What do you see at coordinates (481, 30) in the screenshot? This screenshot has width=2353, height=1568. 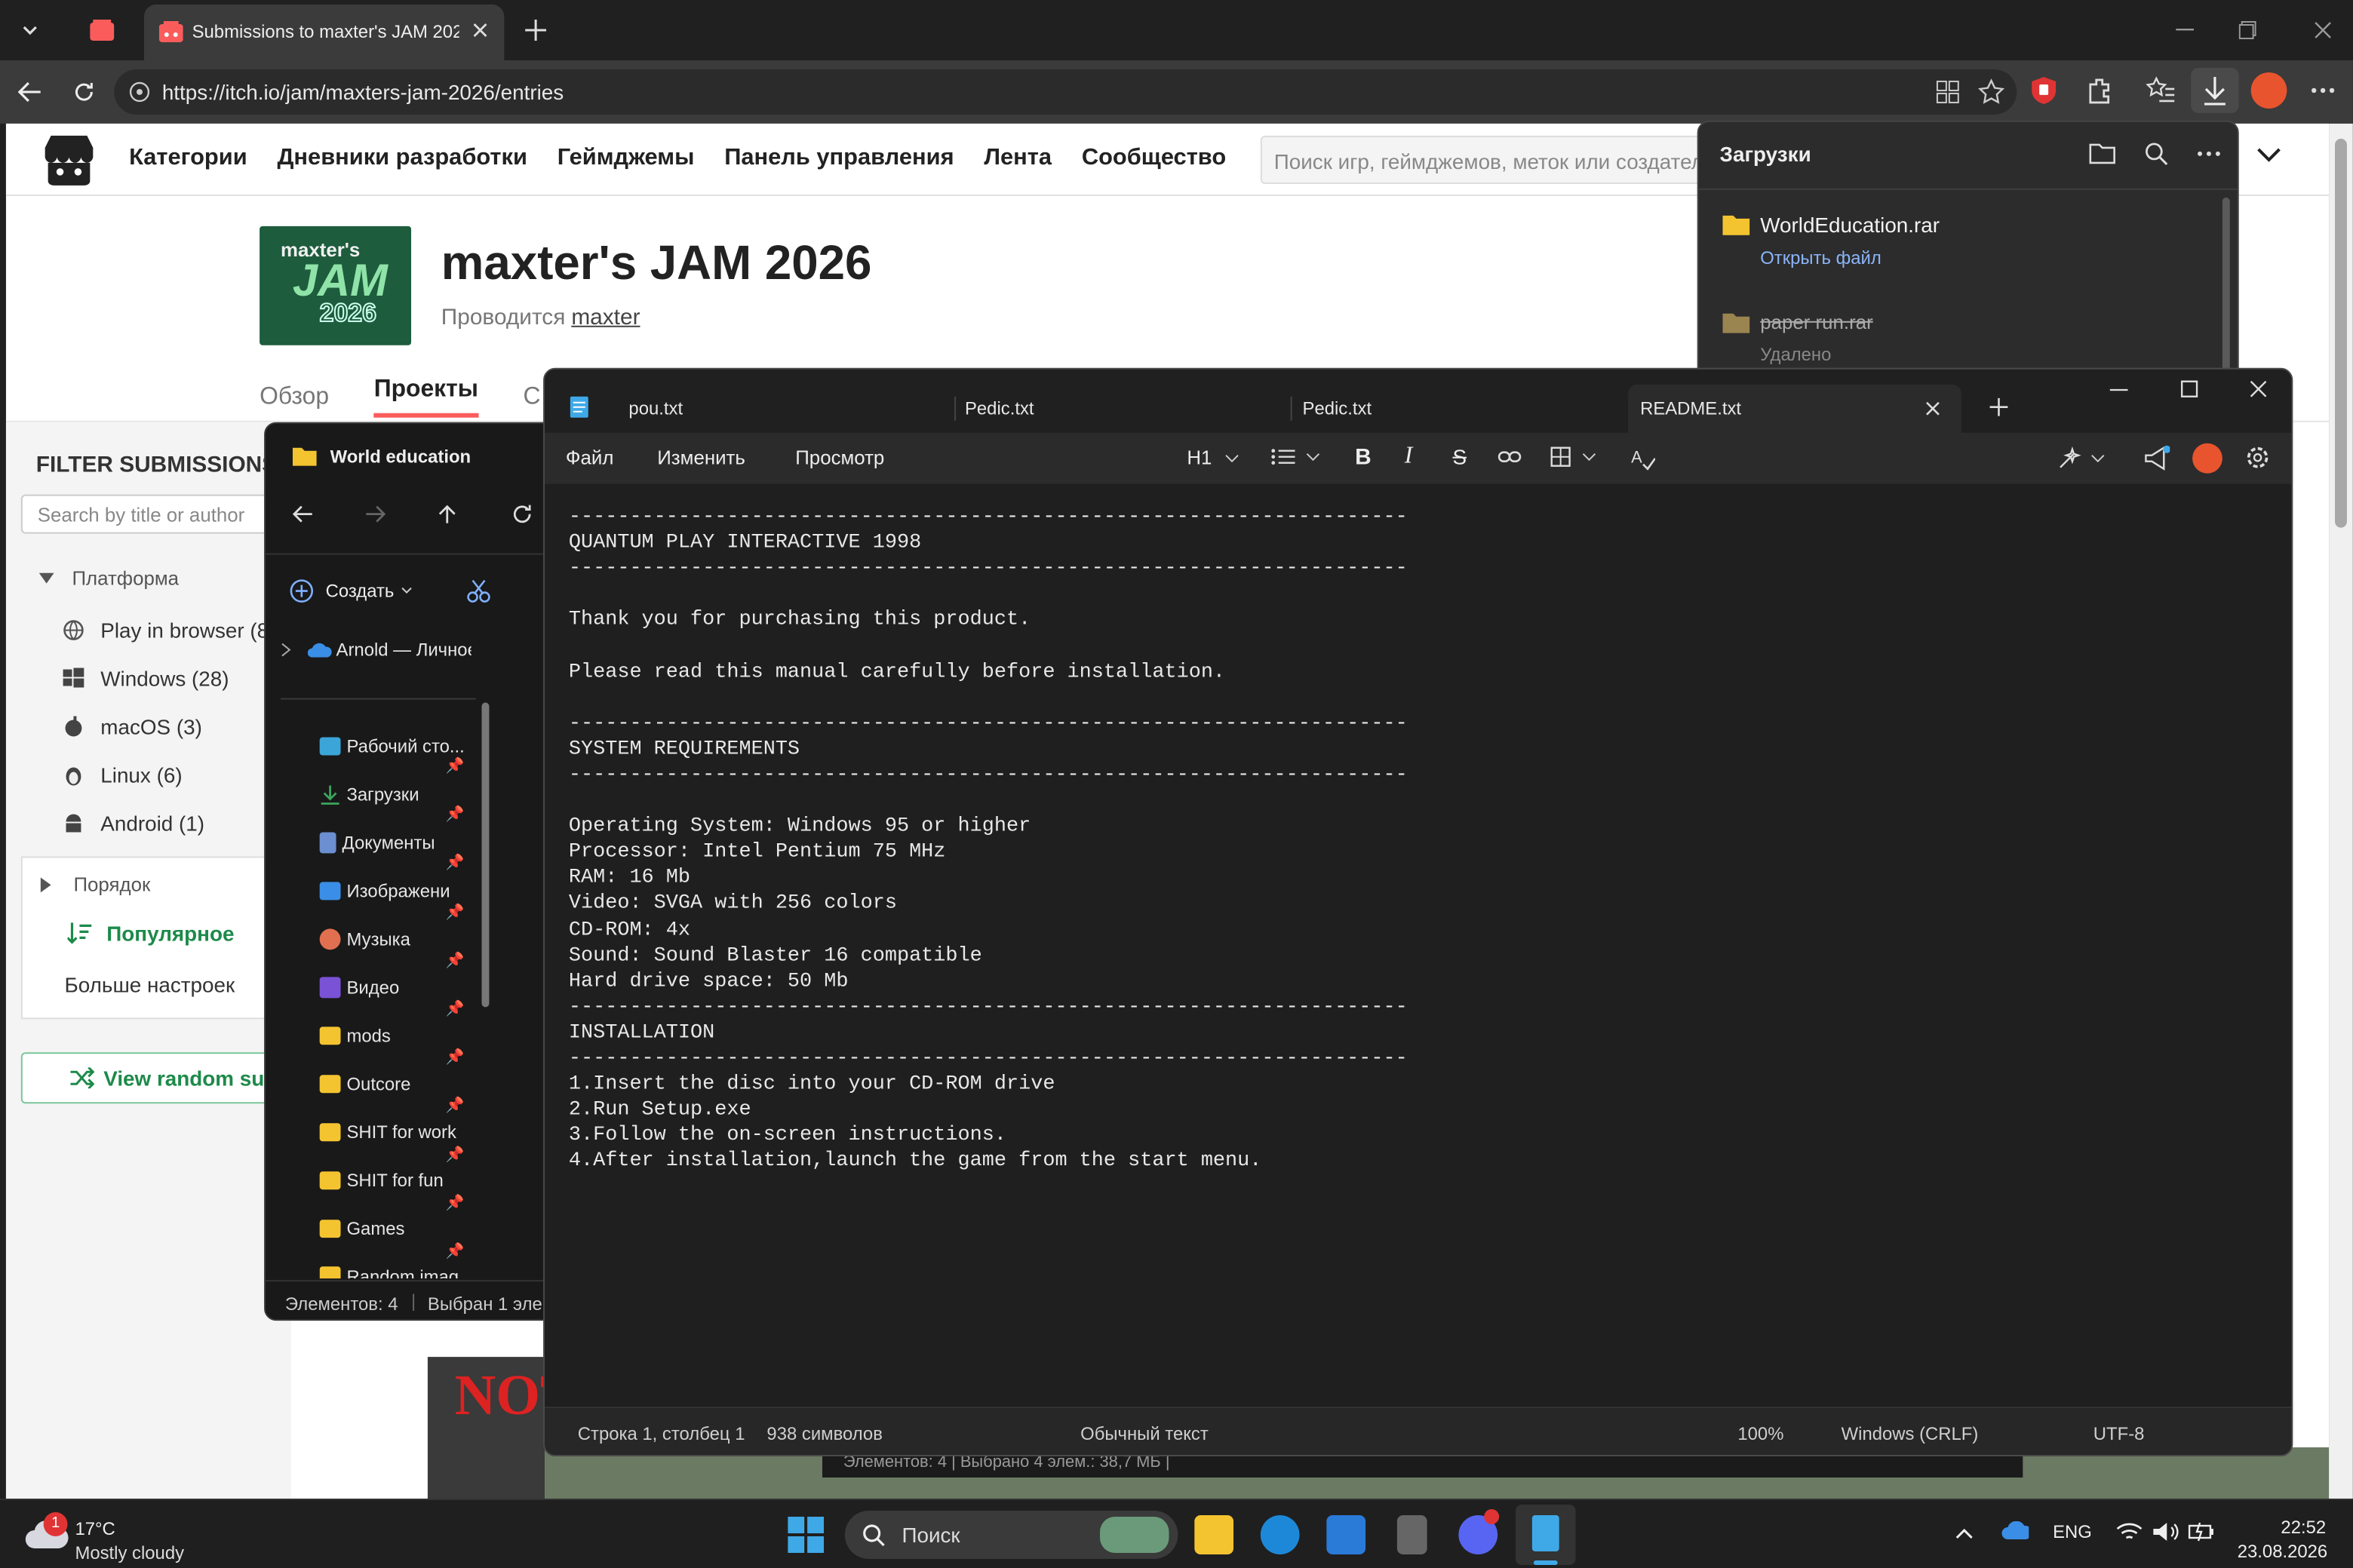 I see `close-tab-icon` at bounding box center [481, 30].